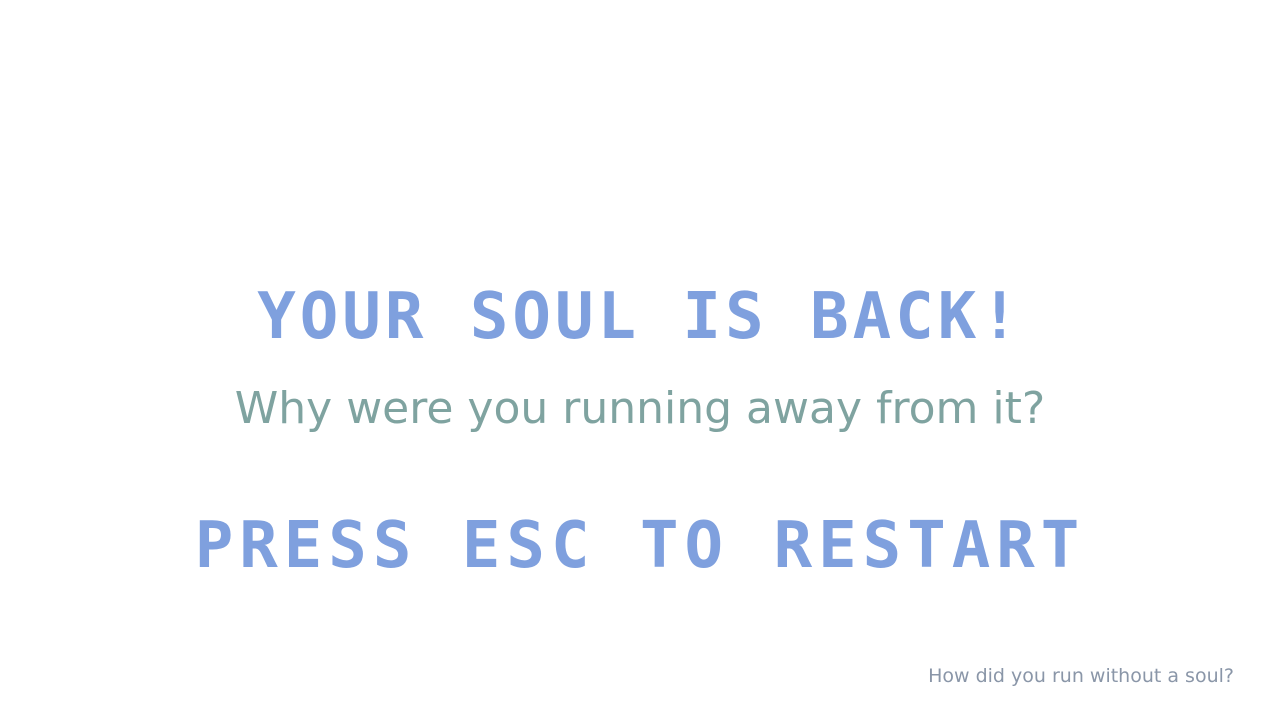 The image size is (1280, 720). I want to click on restart-prompt: PRESS ESC TO RESTART, so click(640, 546).